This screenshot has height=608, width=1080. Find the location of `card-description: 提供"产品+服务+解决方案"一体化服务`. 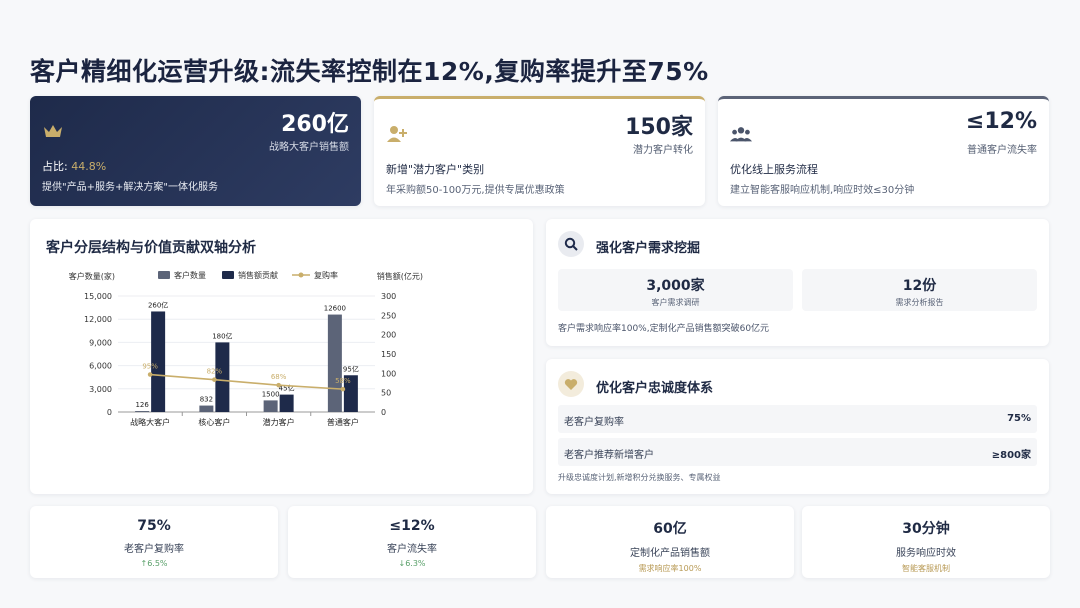

card-description: 提供"产品+服务+解决方案"一体化服务 is located at coordinates (130, 187).